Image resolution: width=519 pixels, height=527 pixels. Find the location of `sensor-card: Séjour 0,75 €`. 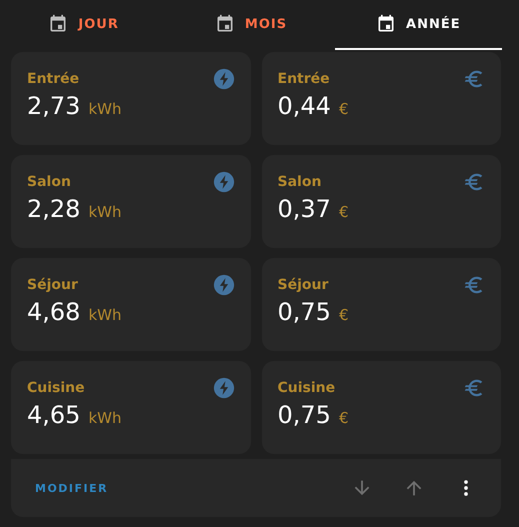

sensor-card: Séjour 0,75 € is located at coordinates (381, 304).